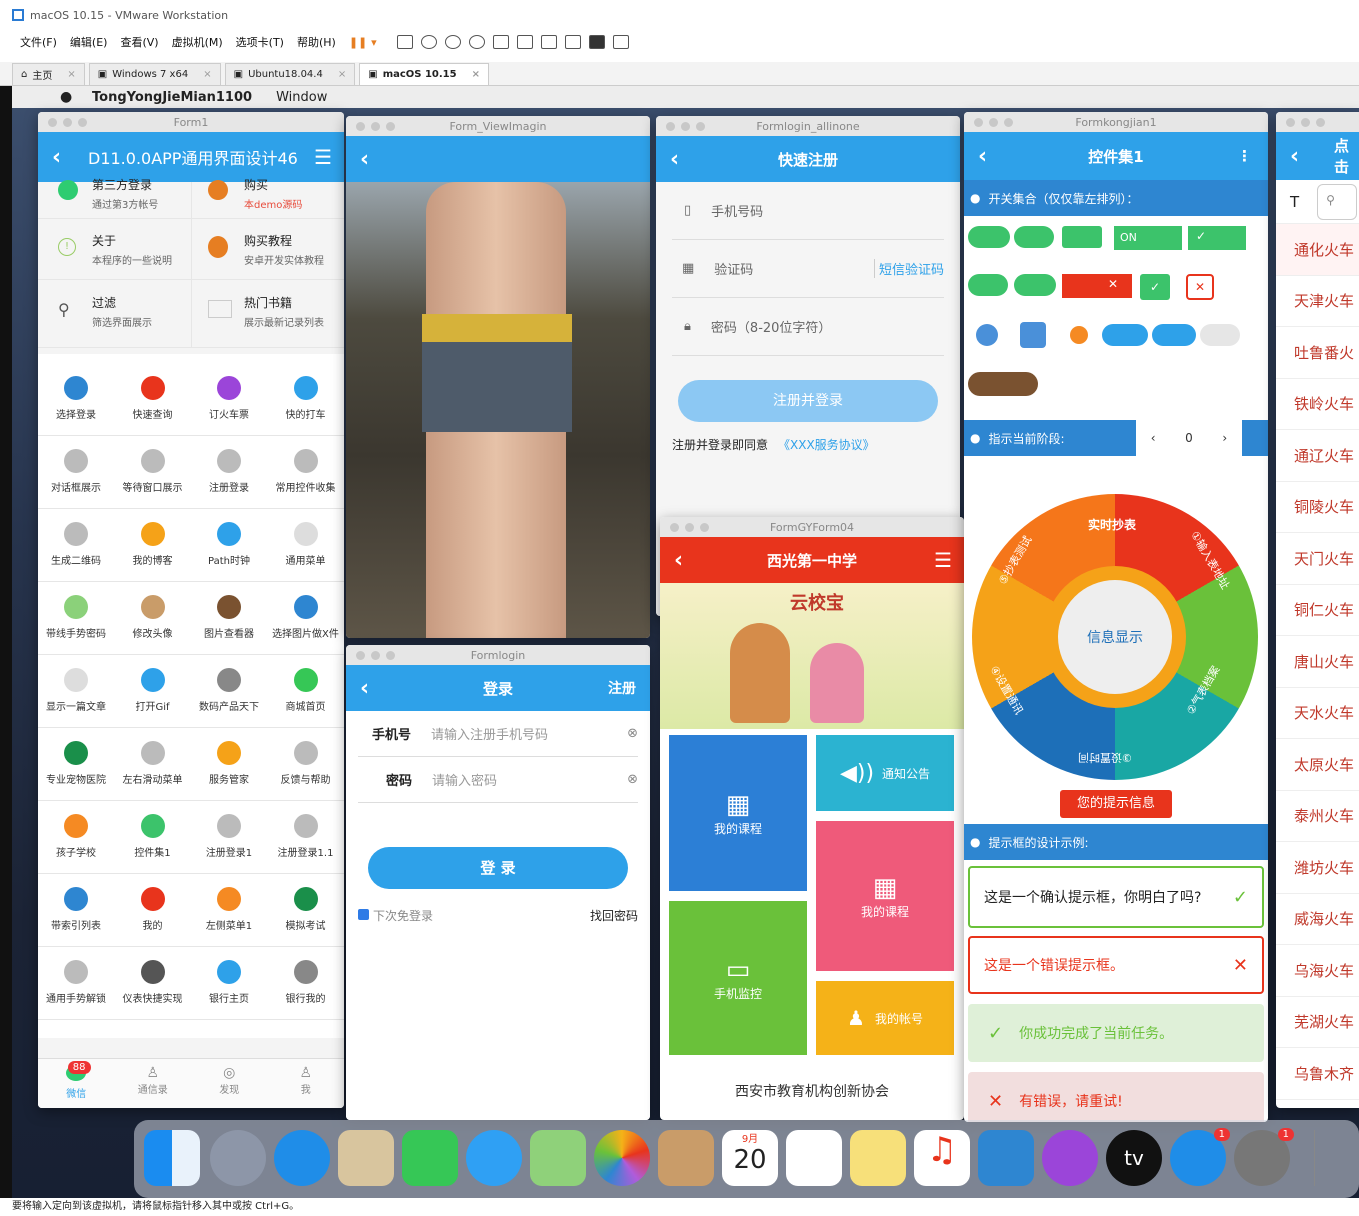 Image resolution: width=1359 pixels, height=1216 pixels. What do you see at coordinates (76, 617) in the screenshot?
I see `grid-item: 带线手势密码` at bounding box center [76, 617].